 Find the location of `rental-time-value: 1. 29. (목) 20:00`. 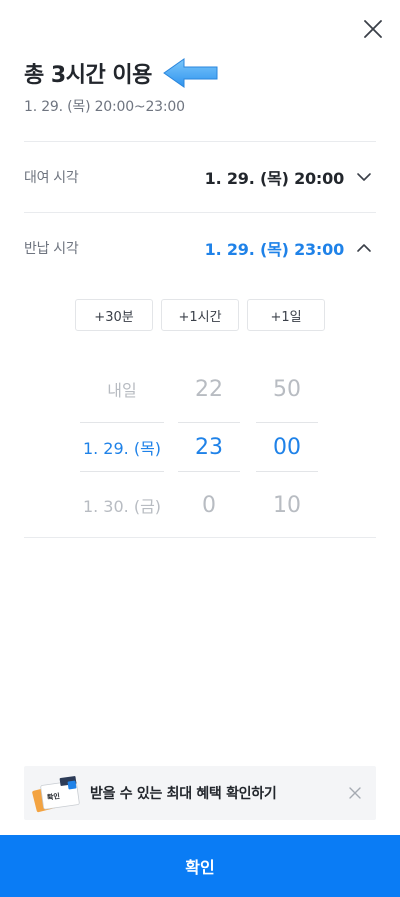

rental-time-value: 1. 29. (목) 20:00 is located at coordinates (274, 178).